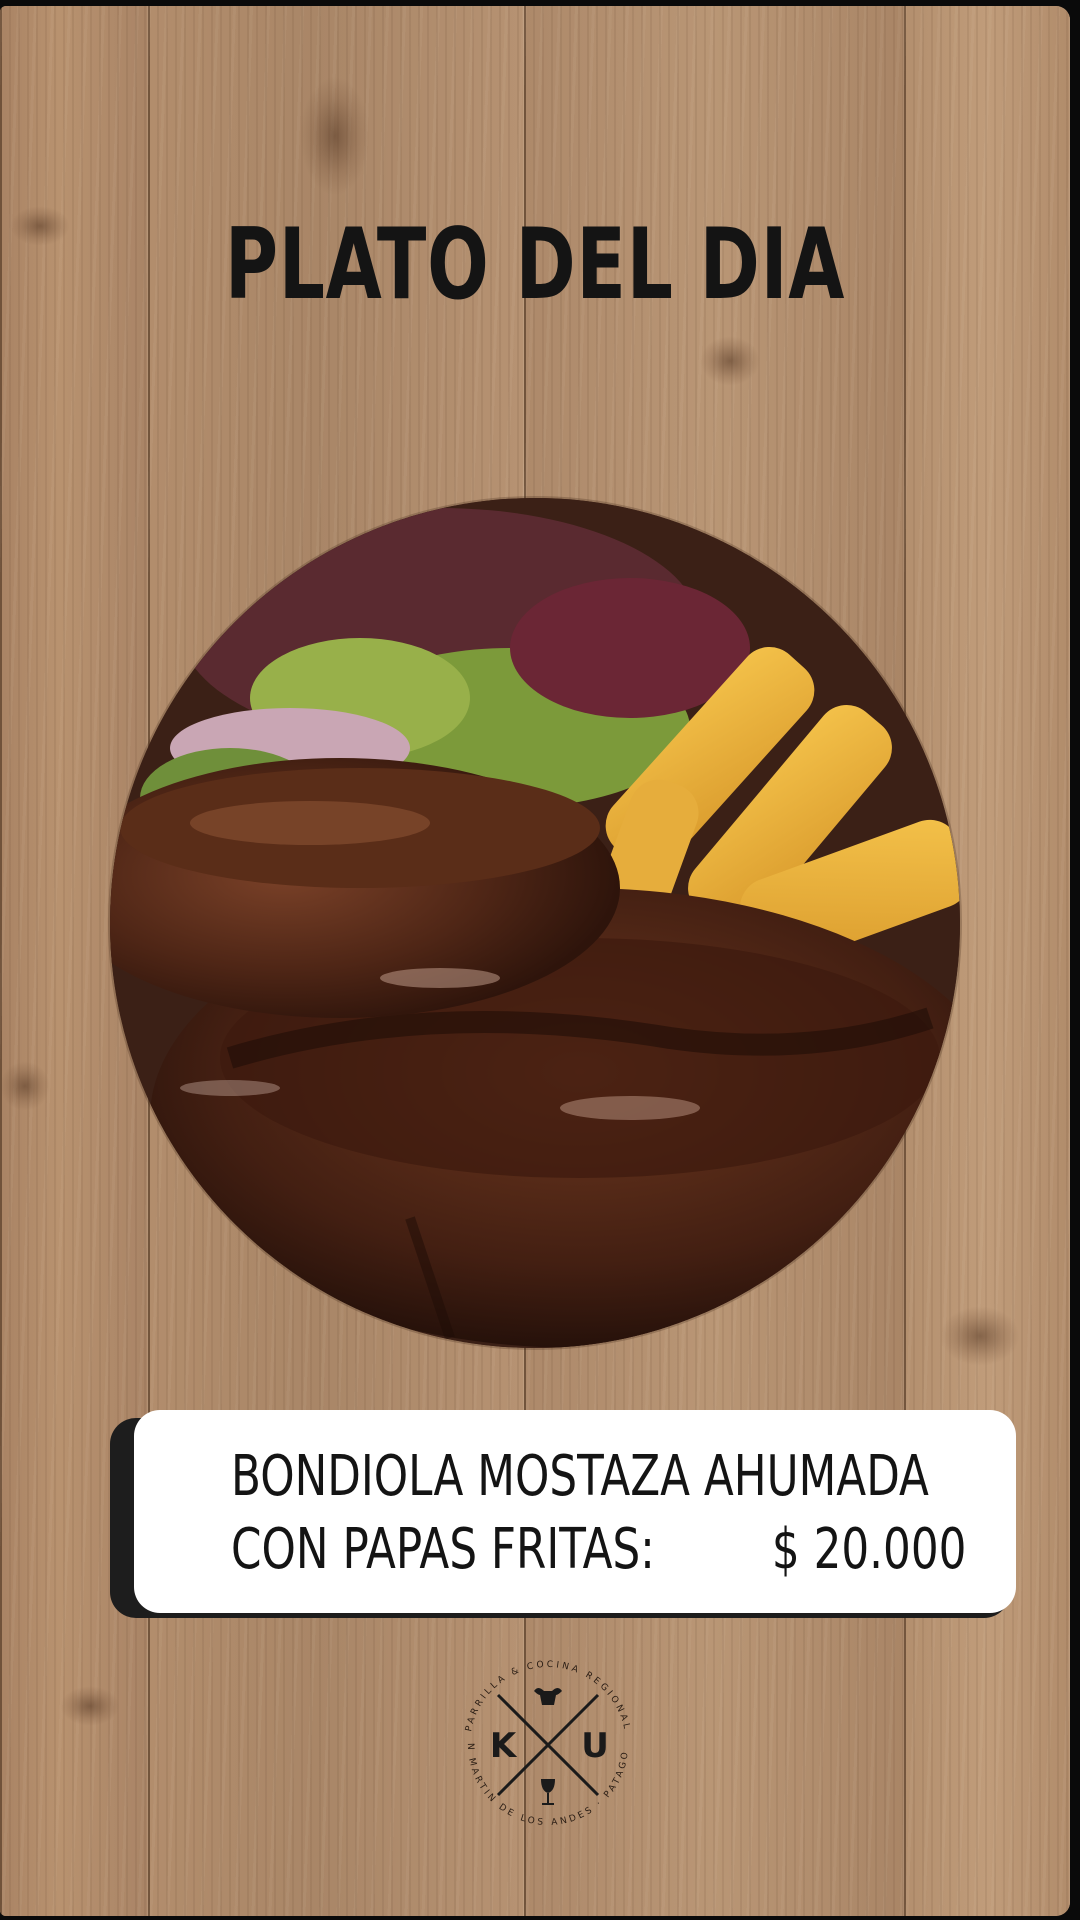 The image size is (1080, 1920). Describe the element at coordinates (580, 1476) in the screenshot. I see `dish-name: BONDIOLA MOSTAZA AHUMADA` at that location.